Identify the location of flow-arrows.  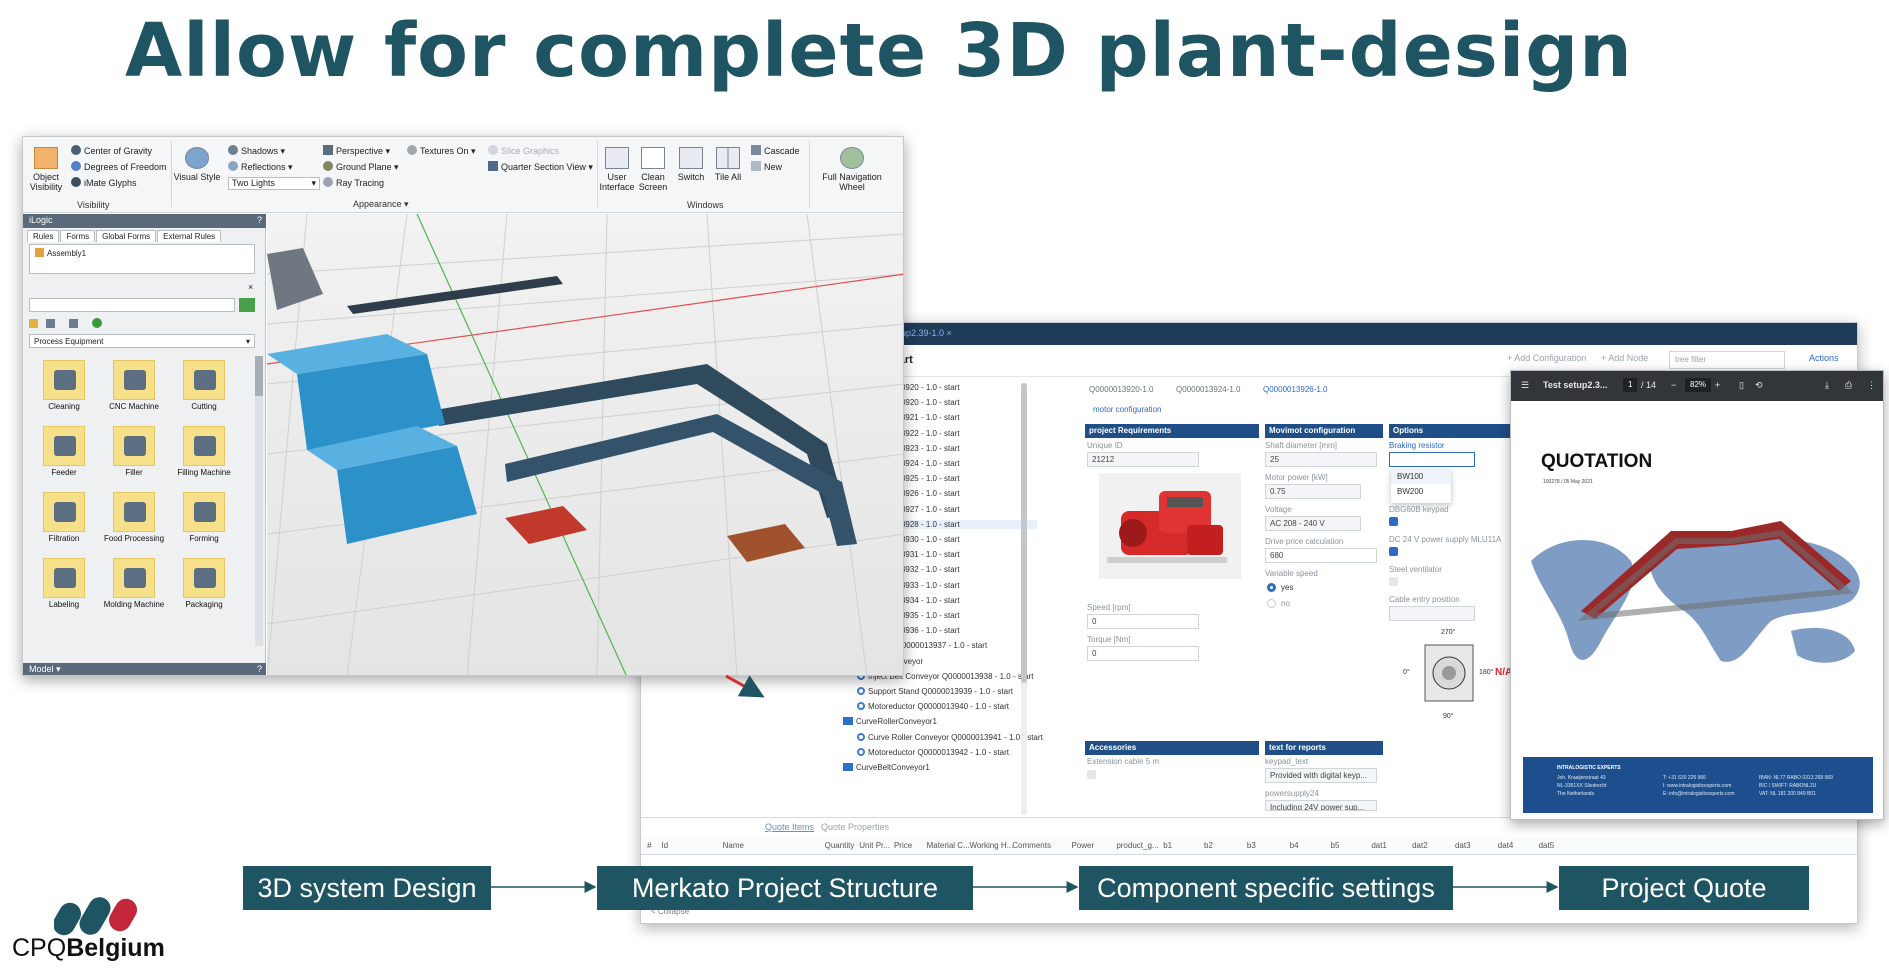
(1025, 783).